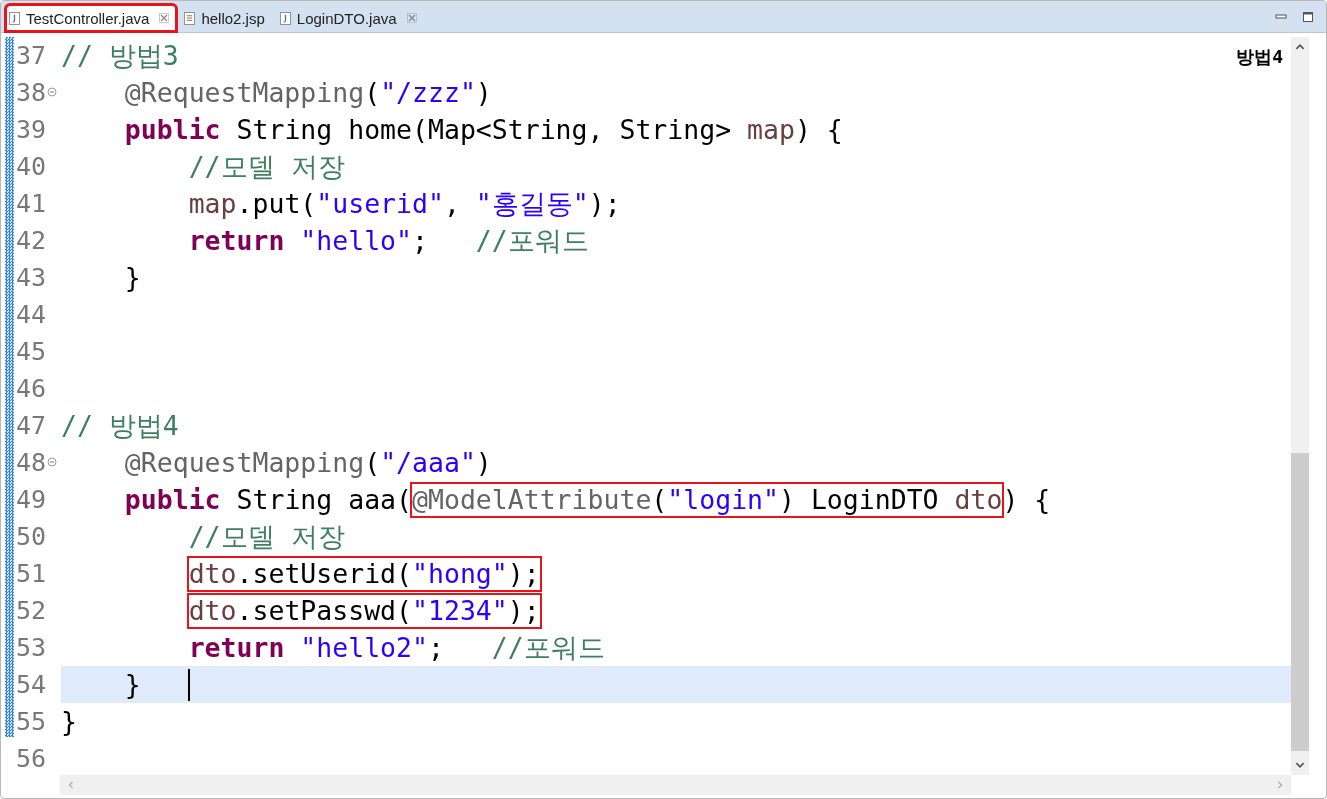  I want to click on code-token: .setUserid(, so click(324, 573).